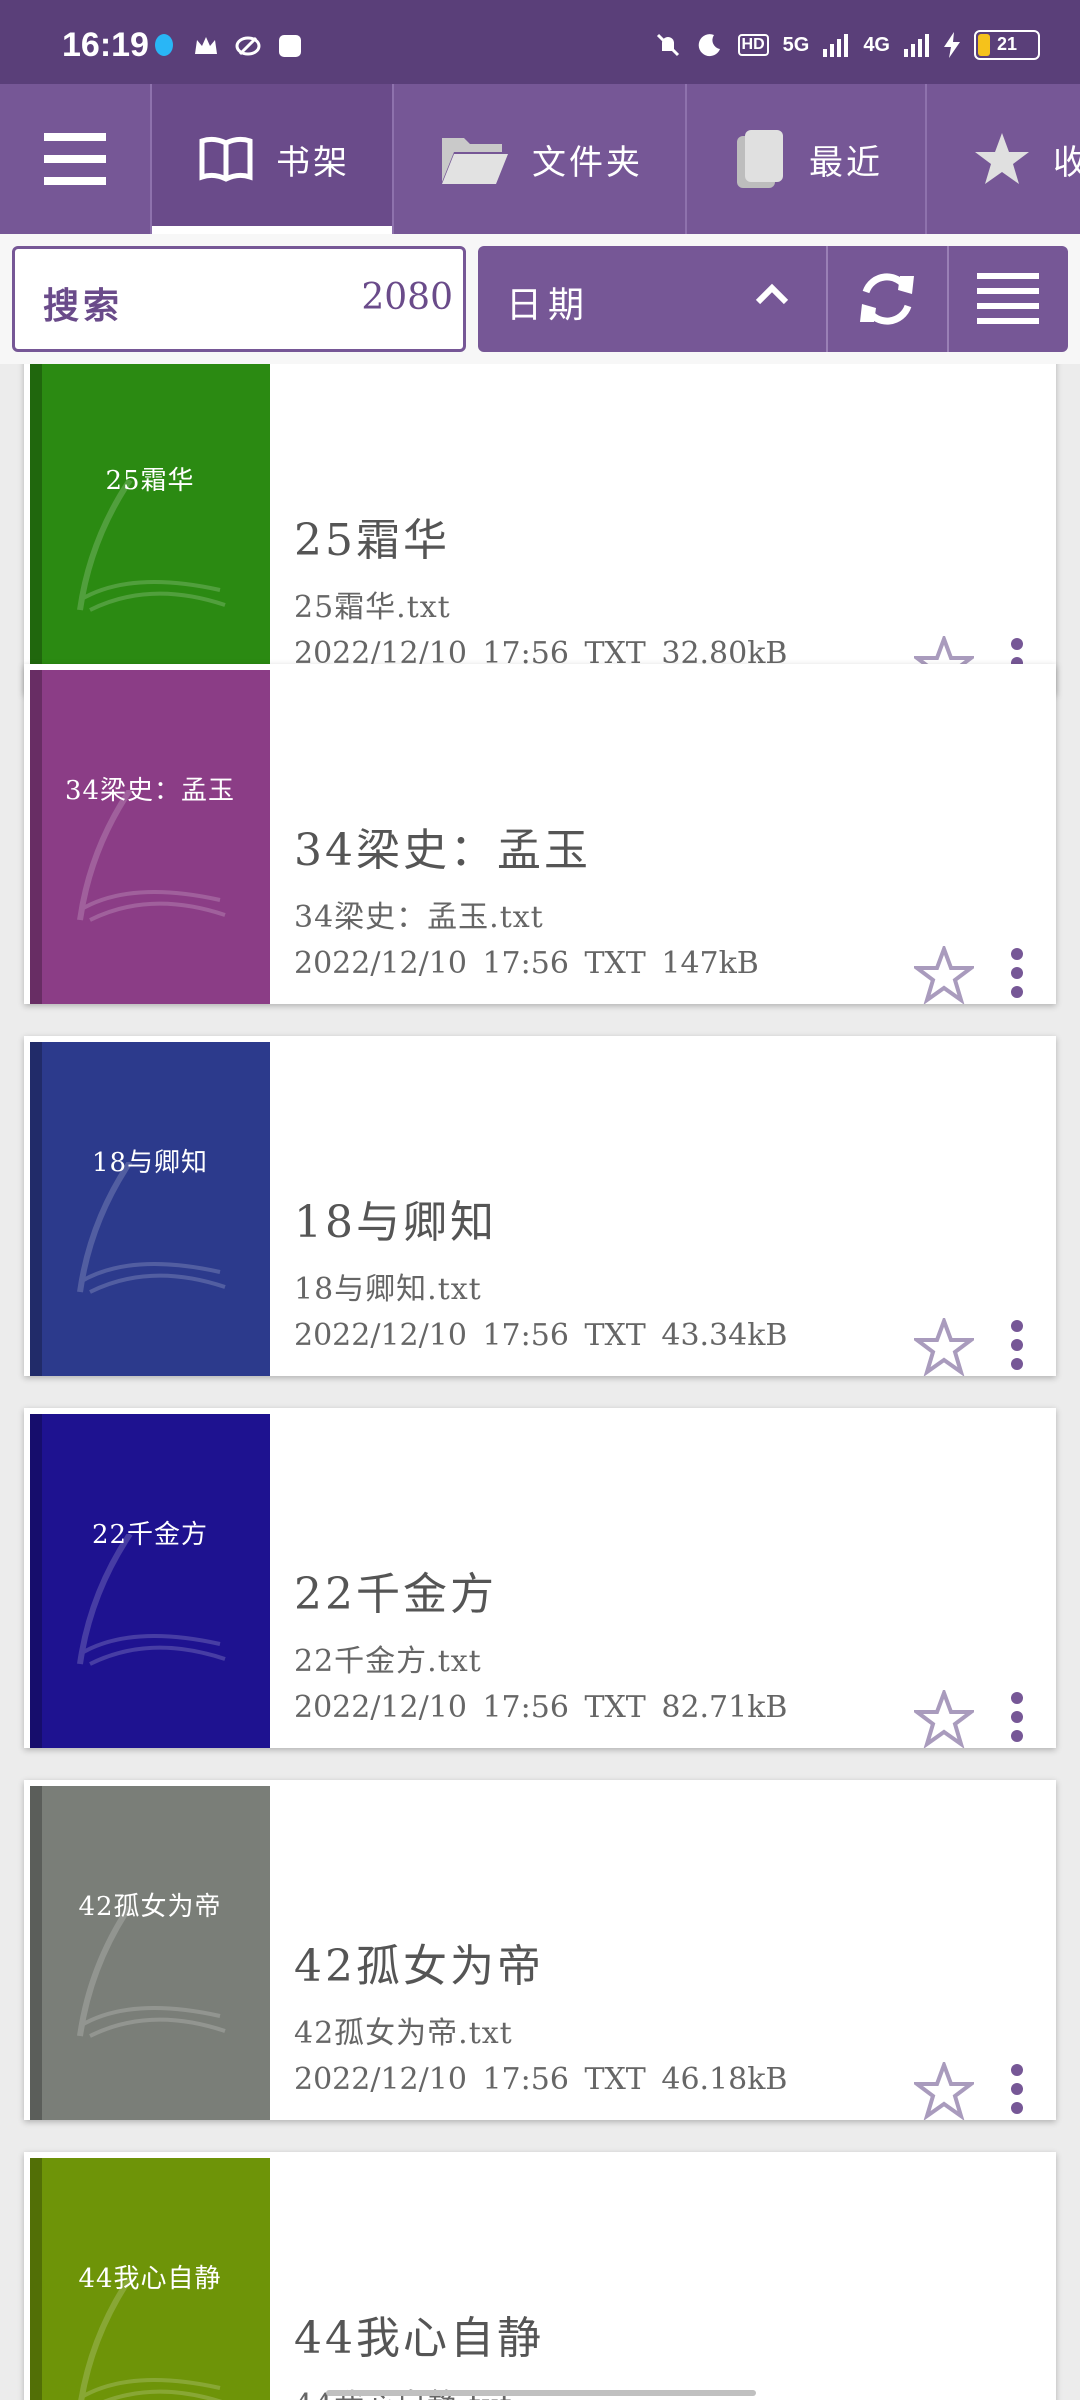 This screenshot has height=2400, width=1080. What do you see at coordinates (403, 2033) in the screenshot?
I see `book-filename: 42孤女为帝.txt` at bounding box center [403, 2033].